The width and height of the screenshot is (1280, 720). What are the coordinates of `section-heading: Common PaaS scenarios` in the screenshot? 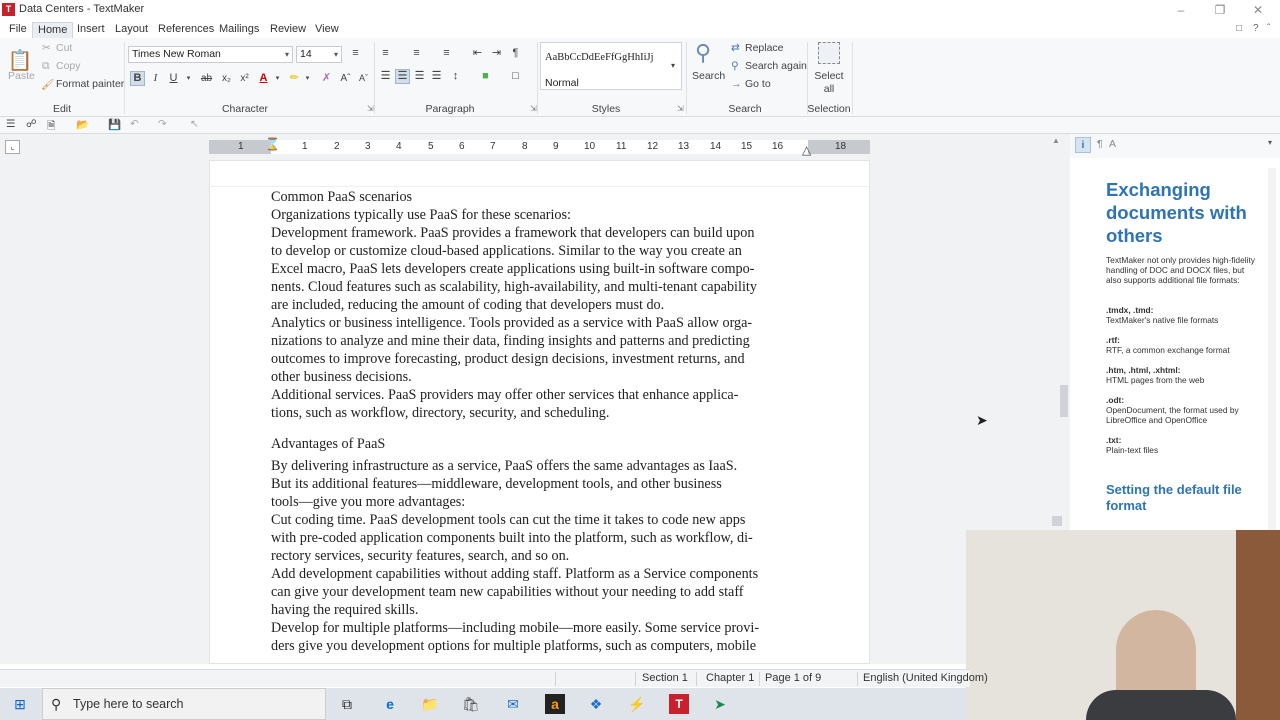 It's located at (341, 197).